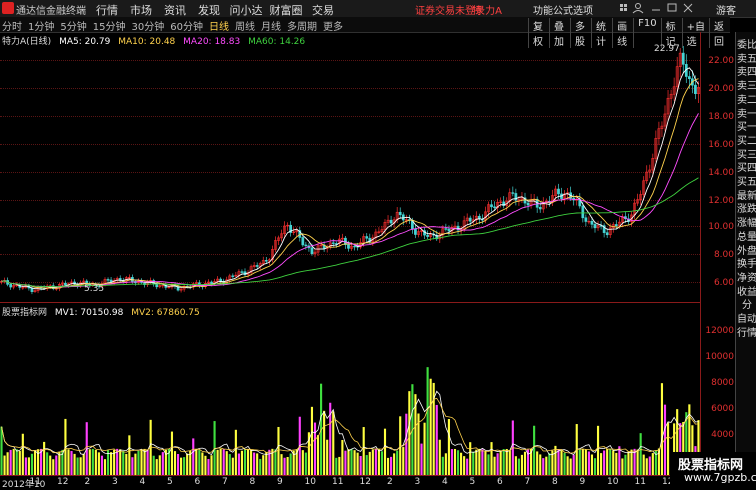  What do you see at coordinates (638, 8) in the screenshot?
I see `user-icon` at bounding box center [638, 8].